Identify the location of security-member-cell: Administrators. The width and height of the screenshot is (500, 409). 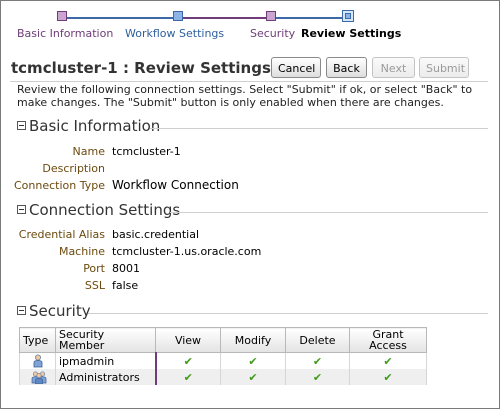
(106, 377).